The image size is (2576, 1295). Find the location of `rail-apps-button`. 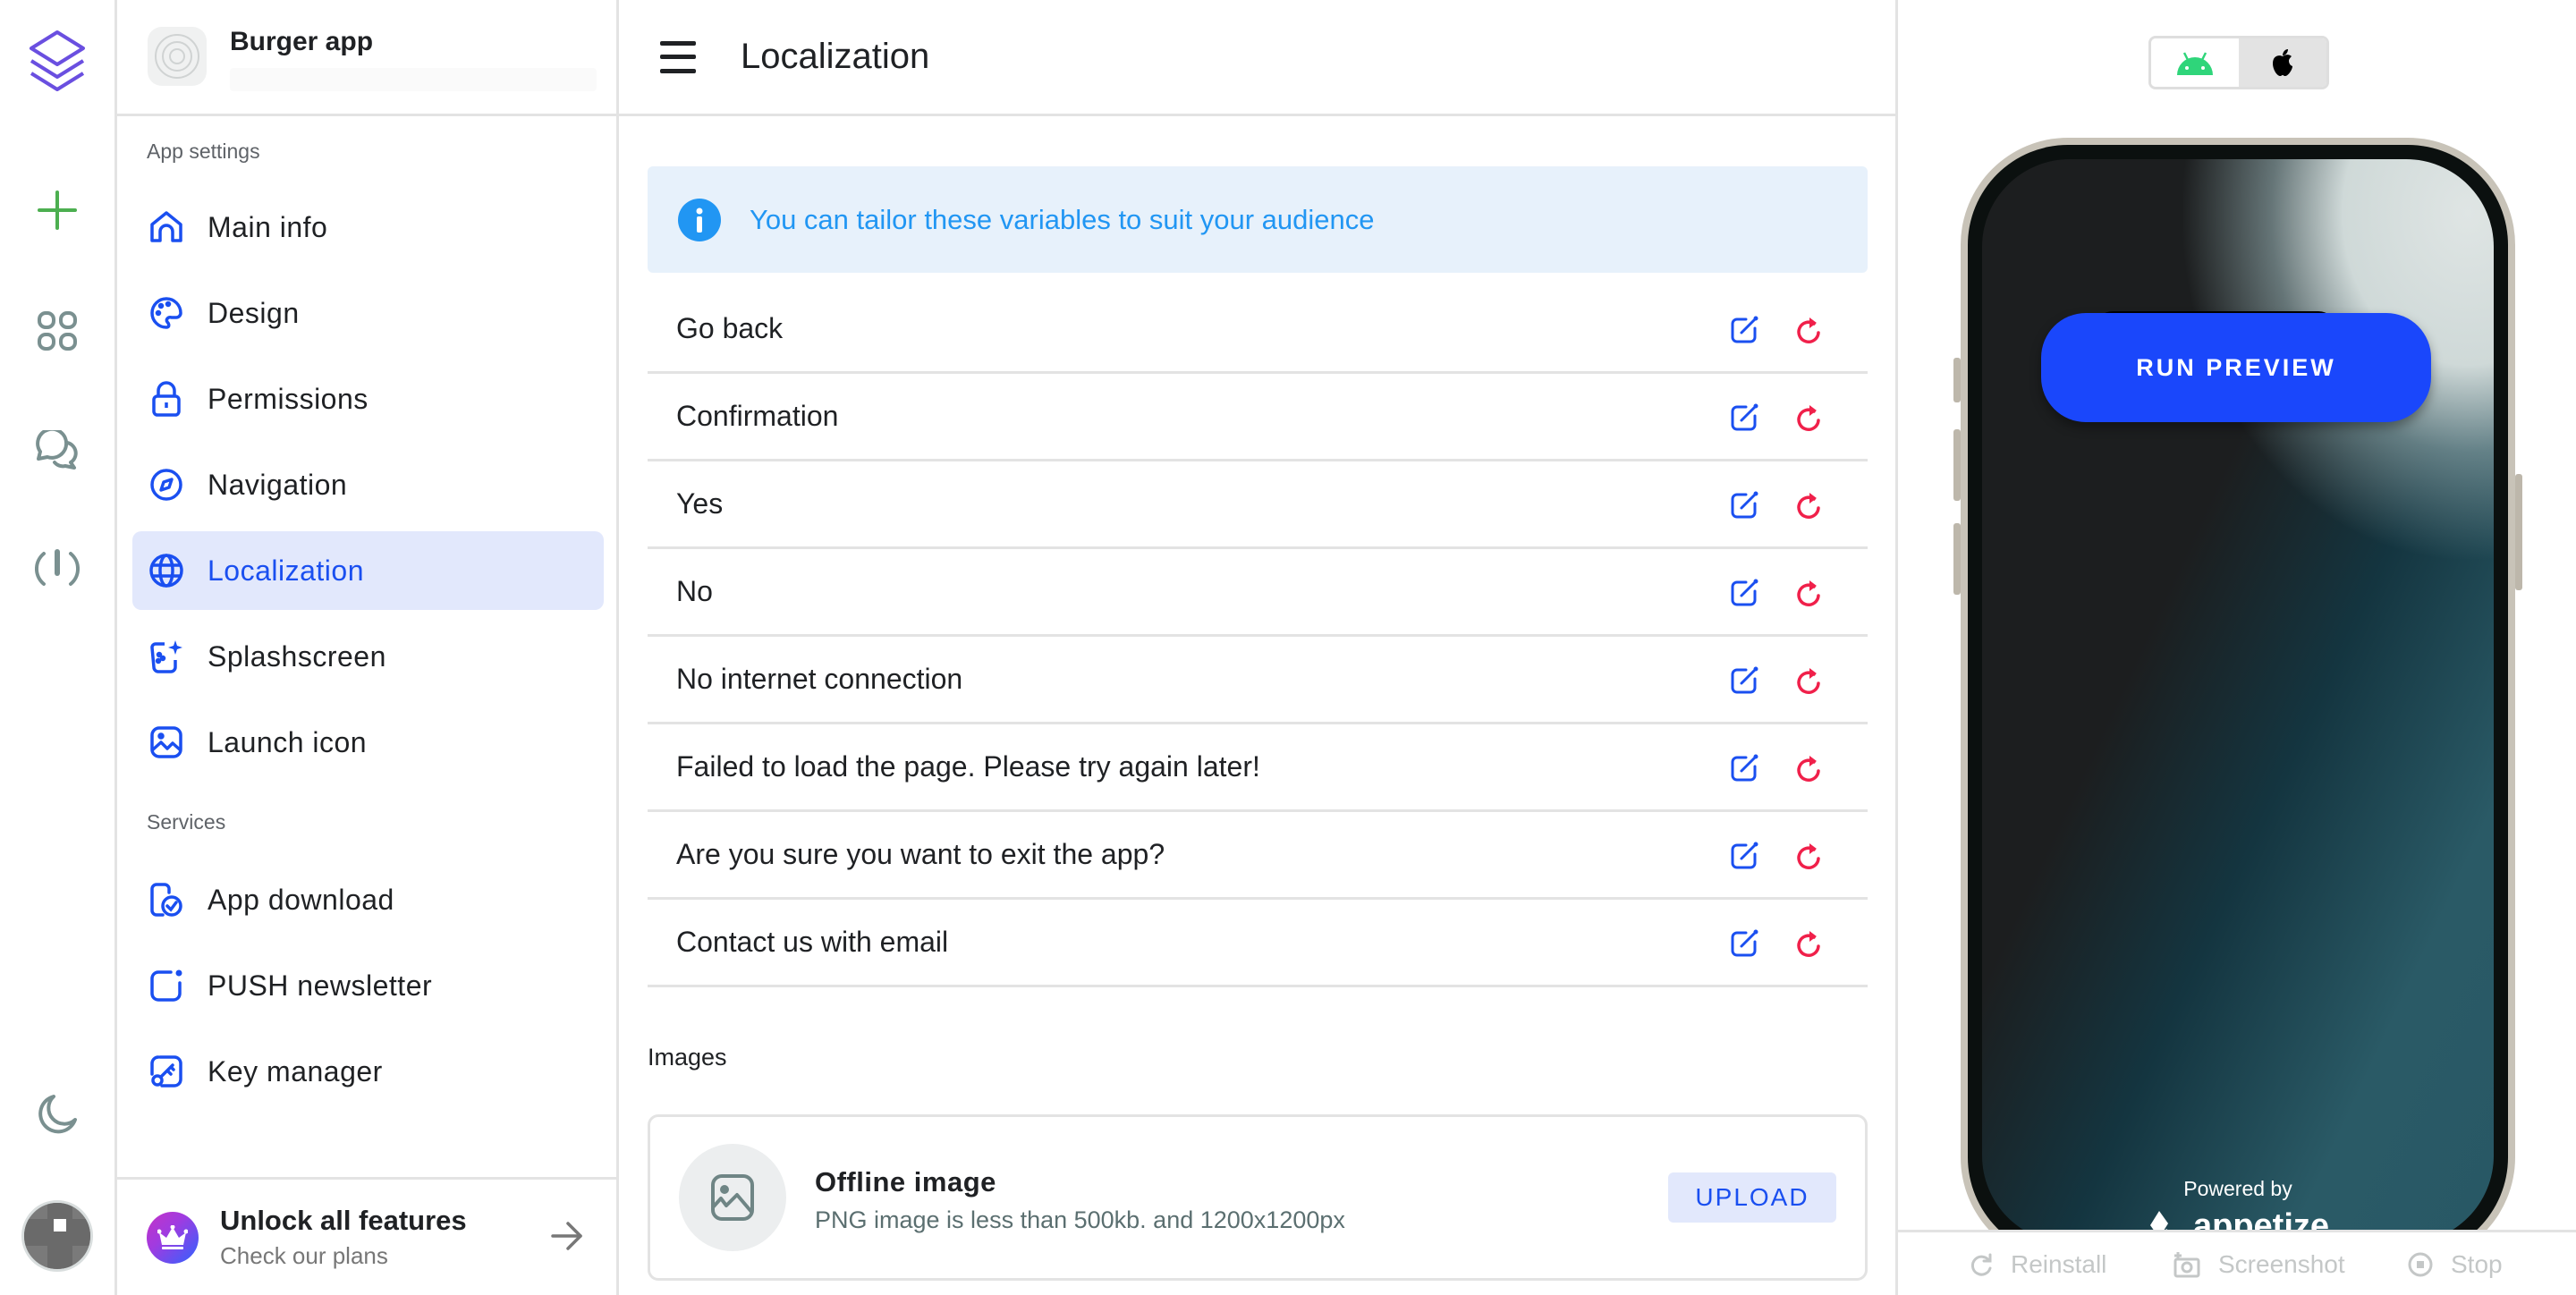

rail-apps-button is located at coordinates (57, 331).